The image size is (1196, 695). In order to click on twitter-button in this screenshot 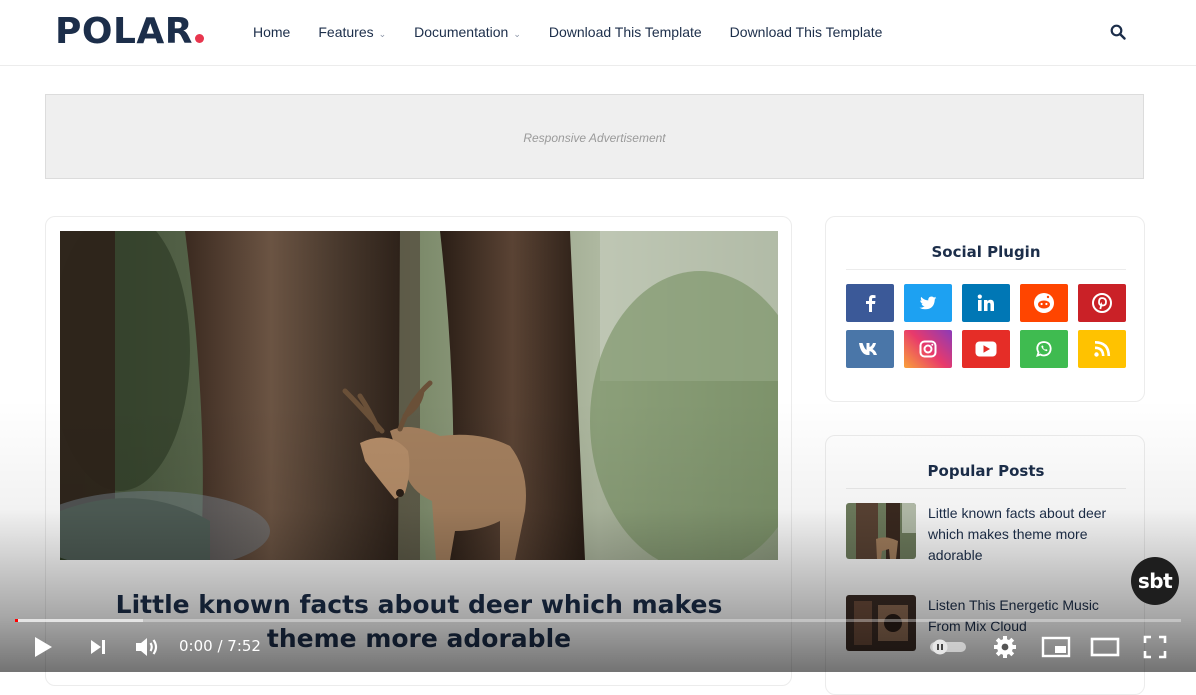, I will do `click(928, 303)`.